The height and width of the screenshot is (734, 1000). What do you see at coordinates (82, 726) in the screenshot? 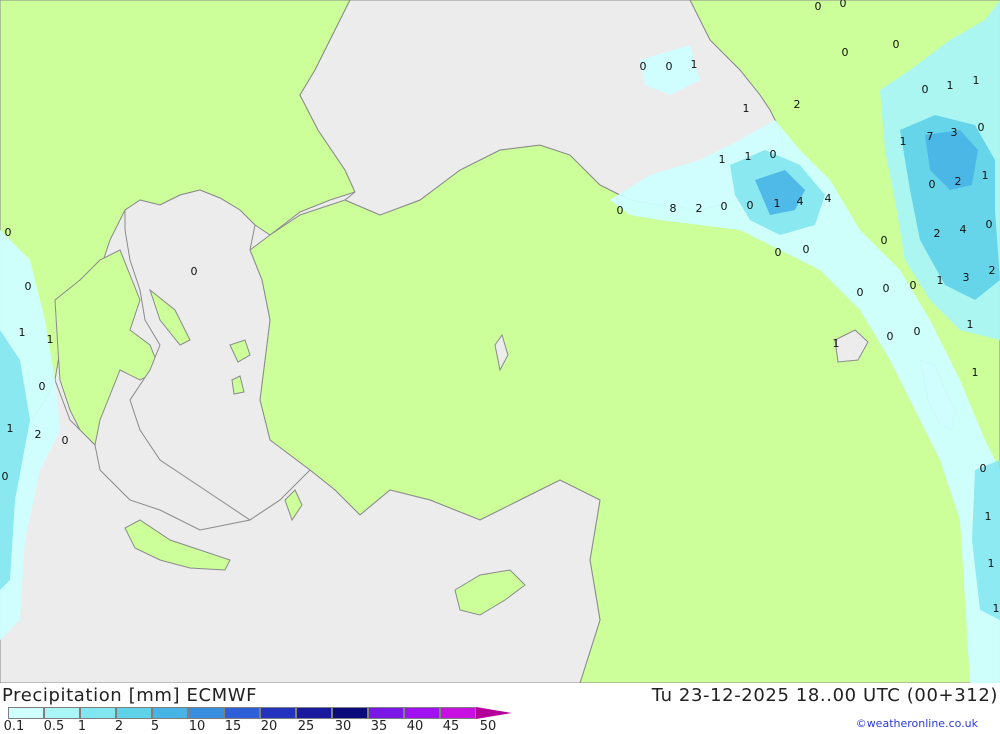
I see `scale-tick-label: 1` at bounding box center [82, 726].